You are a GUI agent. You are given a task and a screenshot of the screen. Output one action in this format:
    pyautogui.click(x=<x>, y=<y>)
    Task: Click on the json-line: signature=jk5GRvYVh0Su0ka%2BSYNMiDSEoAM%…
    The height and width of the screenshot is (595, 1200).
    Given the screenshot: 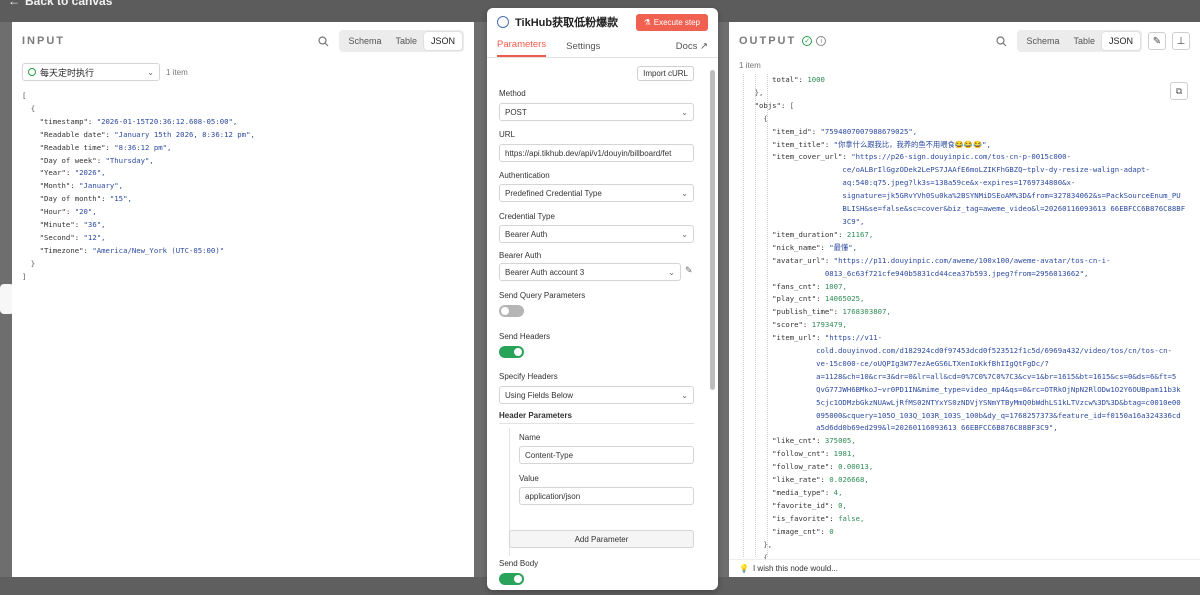 What is the action you would take?
    pyautogui.click(x=959, y=196)
    